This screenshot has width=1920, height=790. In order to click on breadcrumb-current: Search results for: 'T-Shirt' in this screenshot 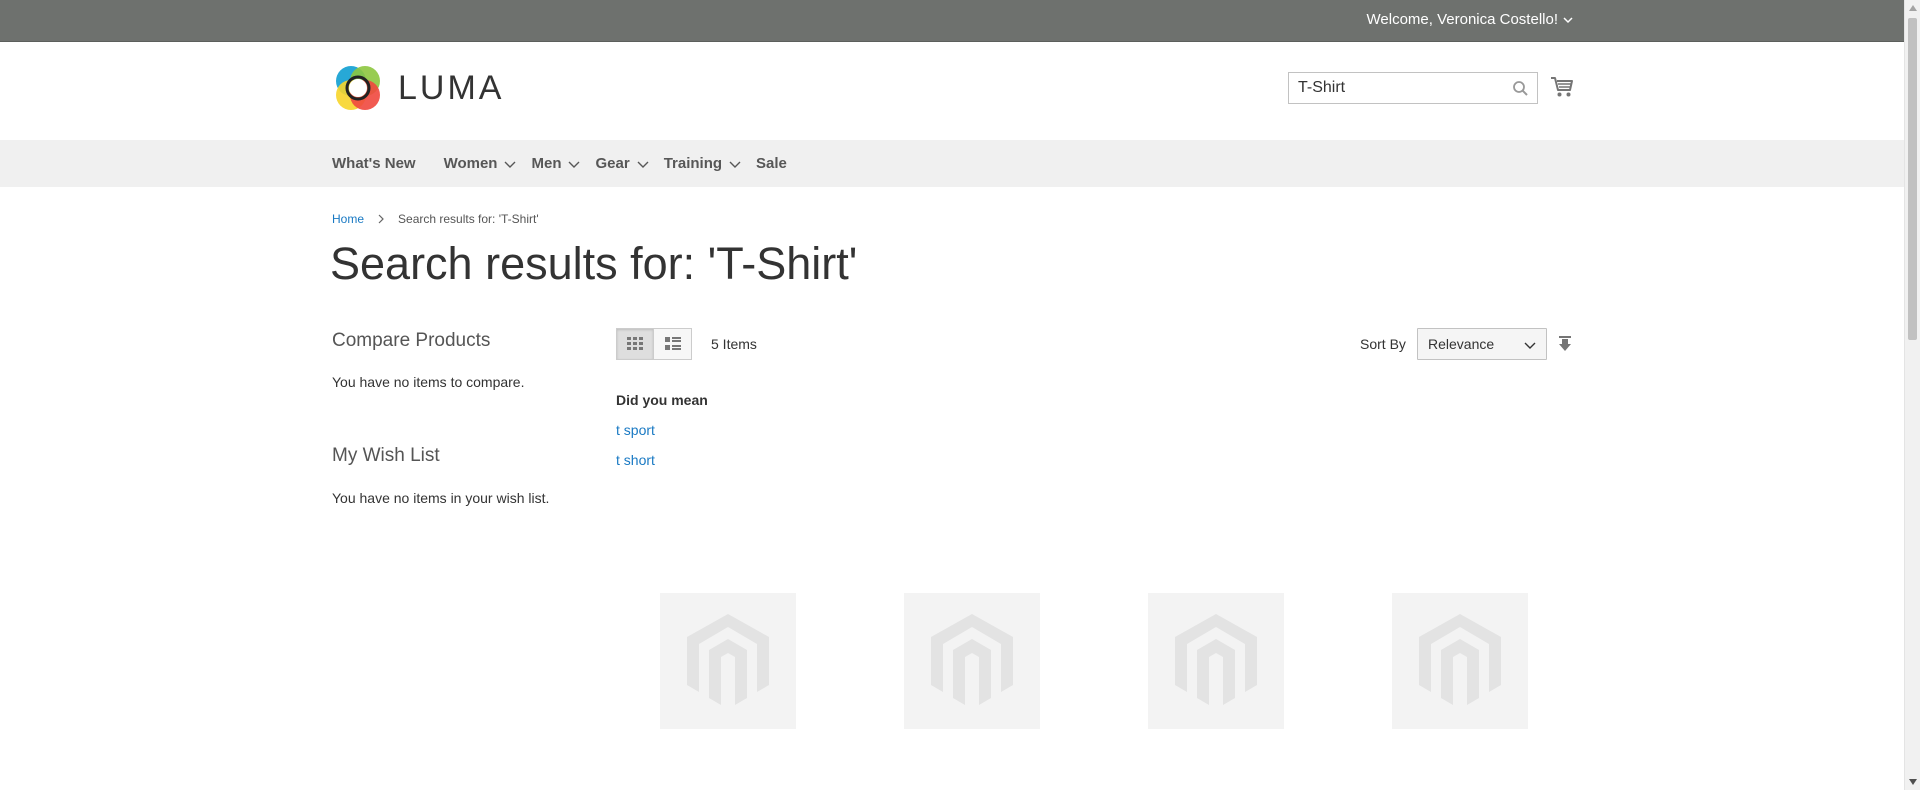, I will do `click(468, 219)`.